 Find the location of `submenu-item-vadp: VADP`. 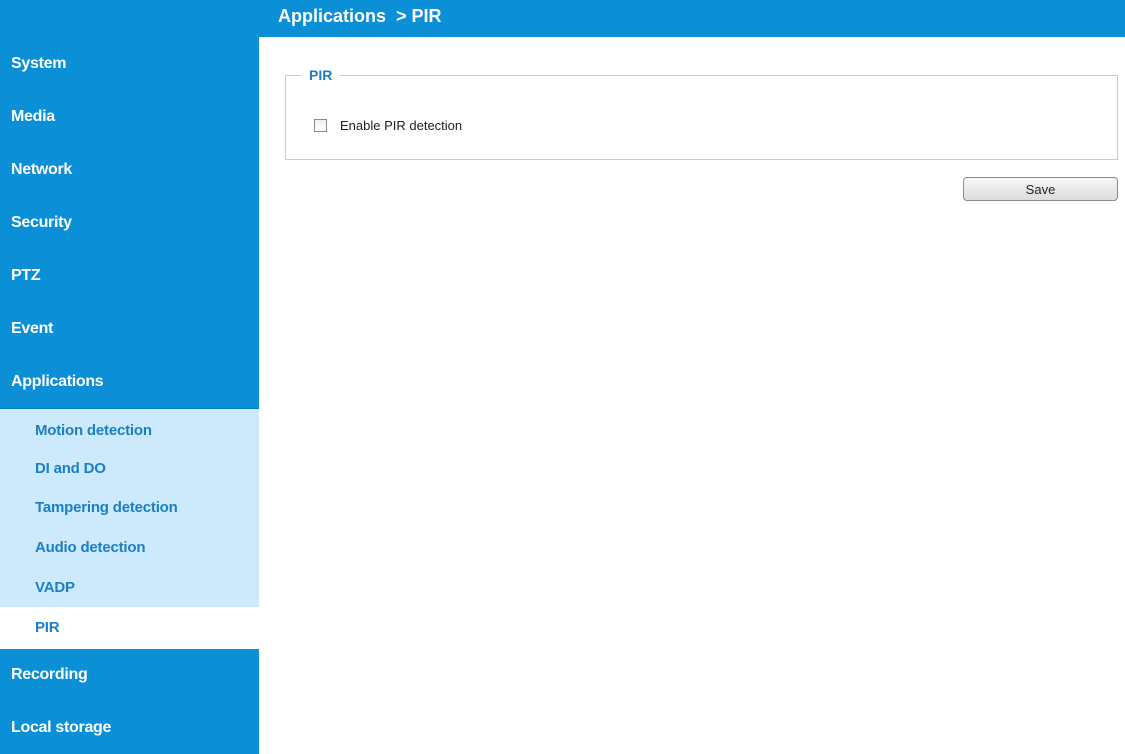

submenu-item-vadp: VADP is located at coordinates (129, 587).